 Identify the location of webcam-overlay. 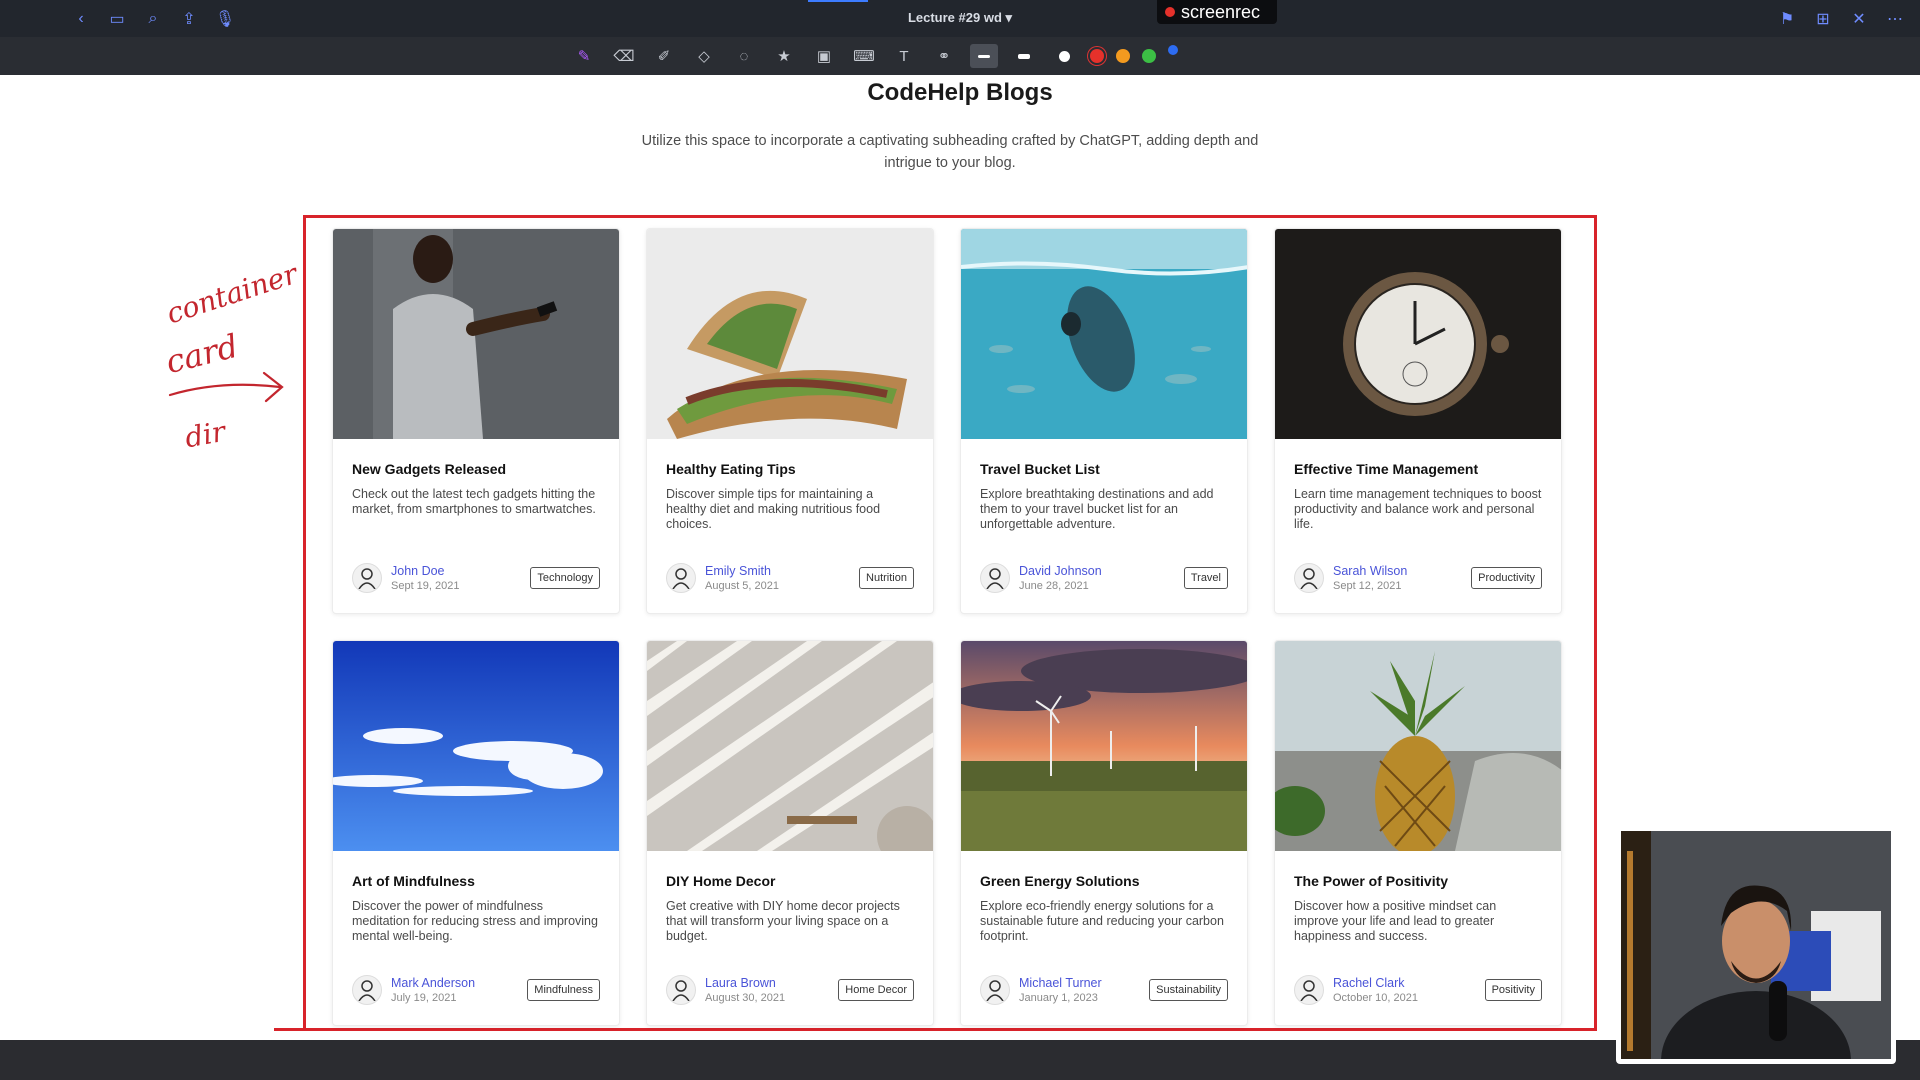
(1756, 945).